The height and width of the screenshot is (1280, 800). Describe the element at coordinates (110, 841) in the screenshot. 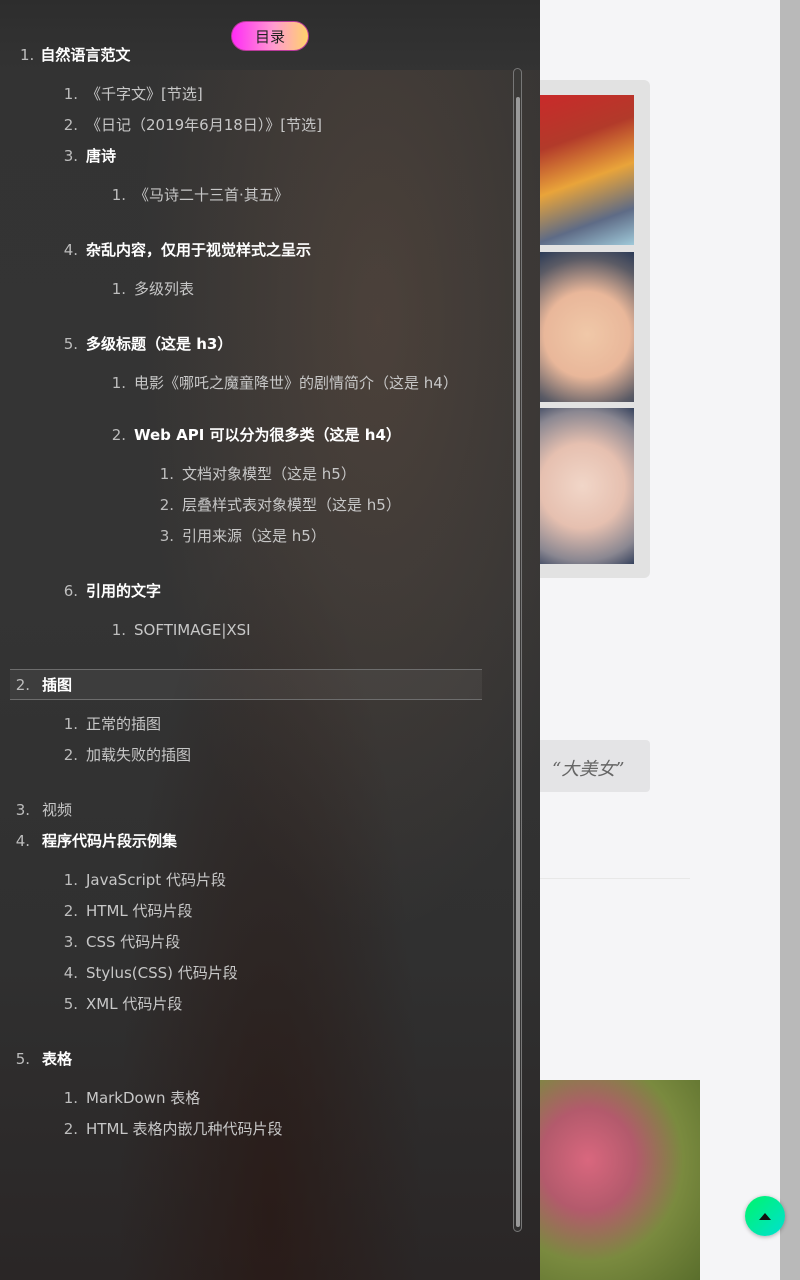

I see `toc-item-label: 程序代码片段示例集` at that location.